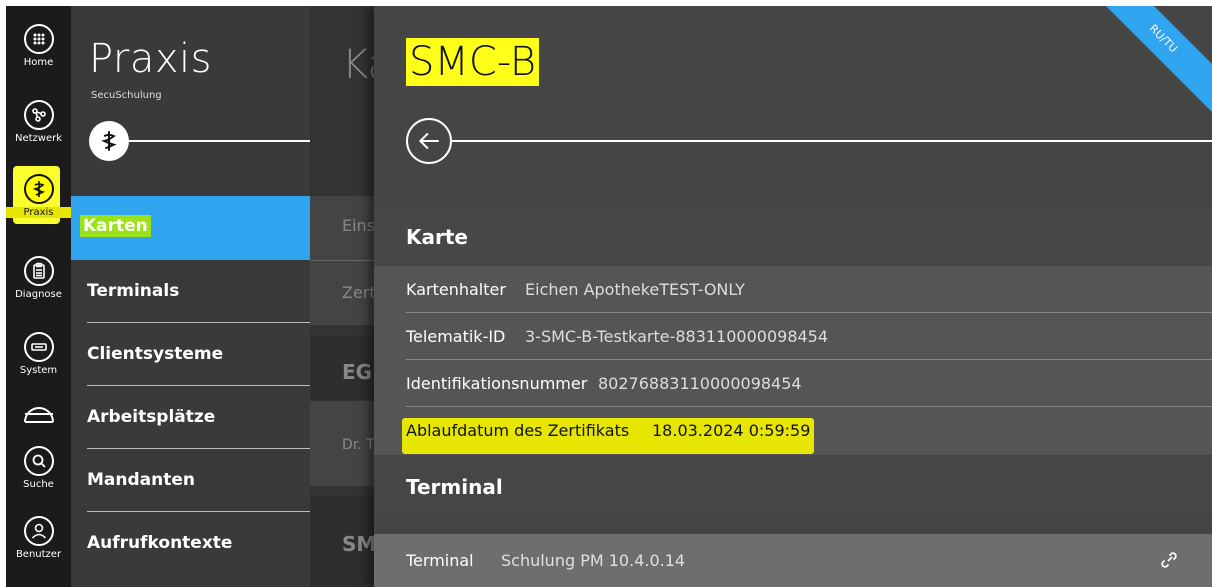 This screenshot has height=587, width=1212. What do you see at coordinates (133, 291) in the screenshot?
I see `nav-label: Terminals` at bounding box center [133, 291].